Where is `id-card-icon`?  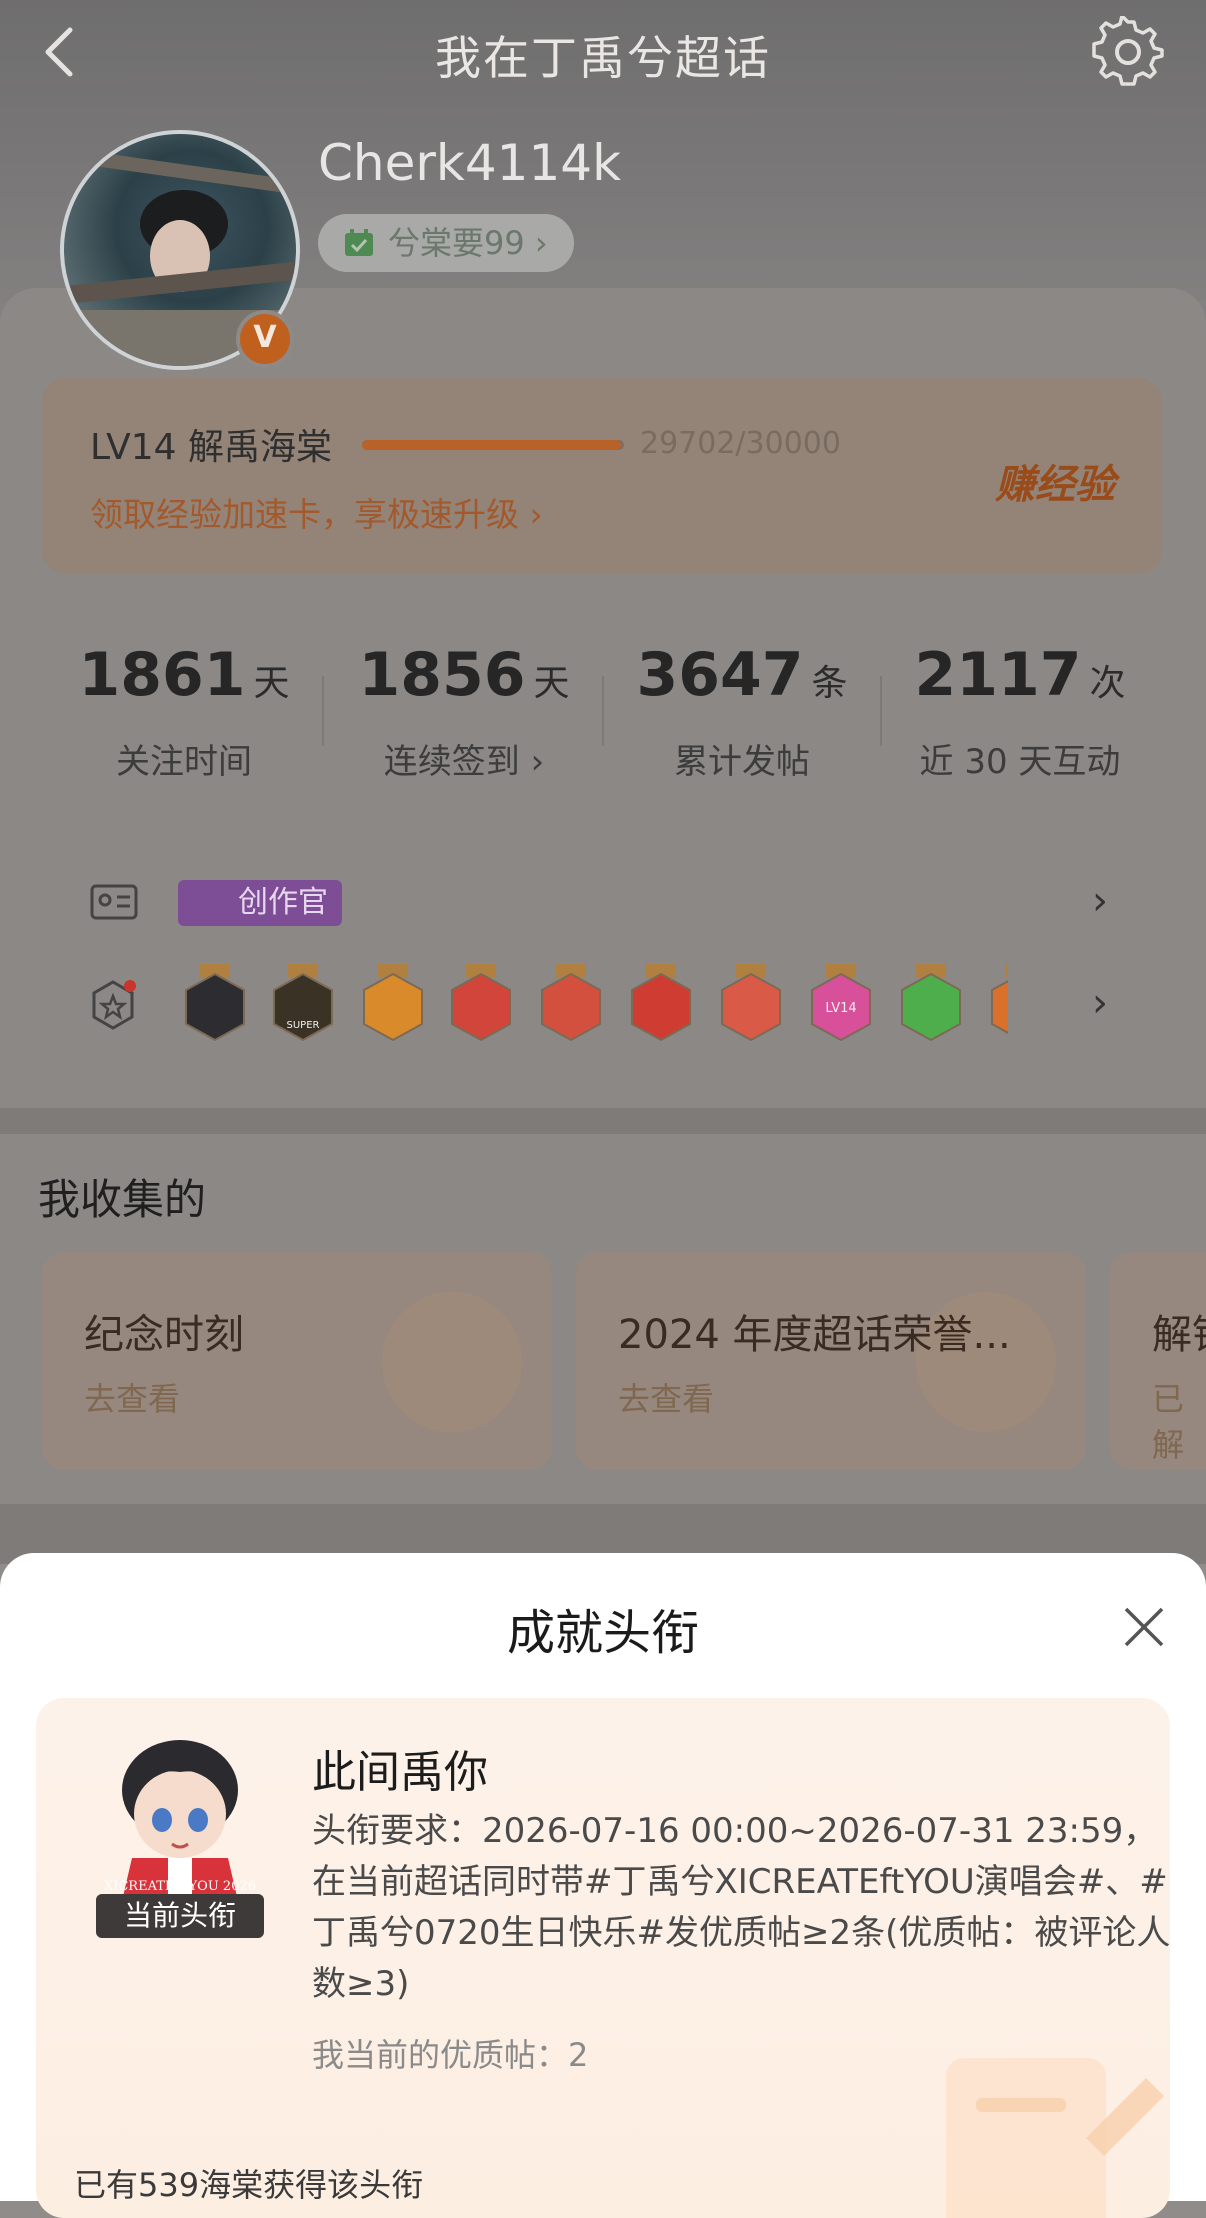 id-card-icon is located at coordinates (114, 902).